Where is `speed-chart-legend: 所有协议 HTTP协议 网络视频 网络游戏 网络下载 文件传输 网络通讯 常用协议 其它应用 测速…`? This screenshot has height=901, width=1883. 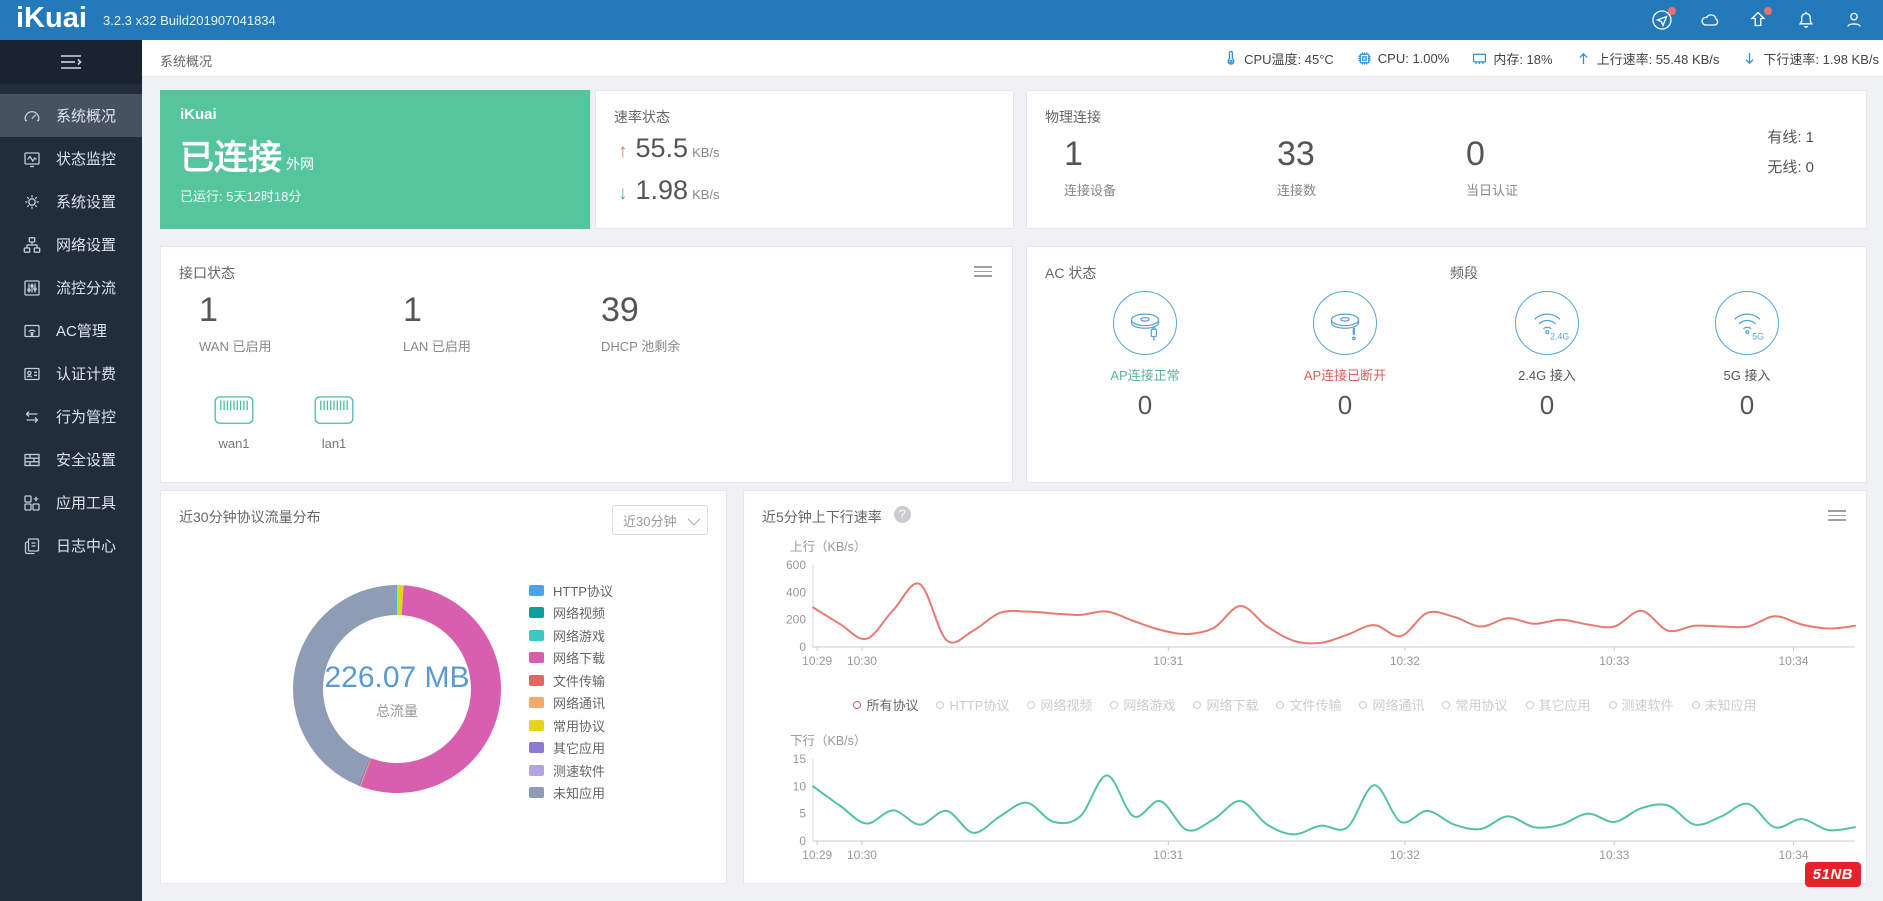 speed-chart-legend: 所有协议 HTTP协议 网络视频 网络游戏 网络下载 文件传输 网络通讯 常用协议 其它应用 测速… is located at coordinates (1305, 704).